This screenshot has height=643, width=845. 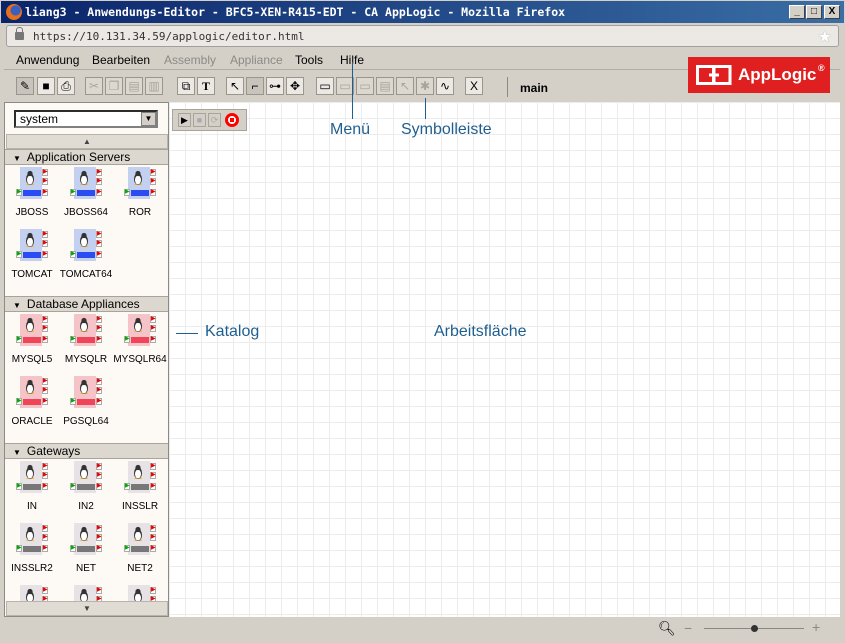 I want to click on print-icon: ⎙, so click(x=66, y=86).